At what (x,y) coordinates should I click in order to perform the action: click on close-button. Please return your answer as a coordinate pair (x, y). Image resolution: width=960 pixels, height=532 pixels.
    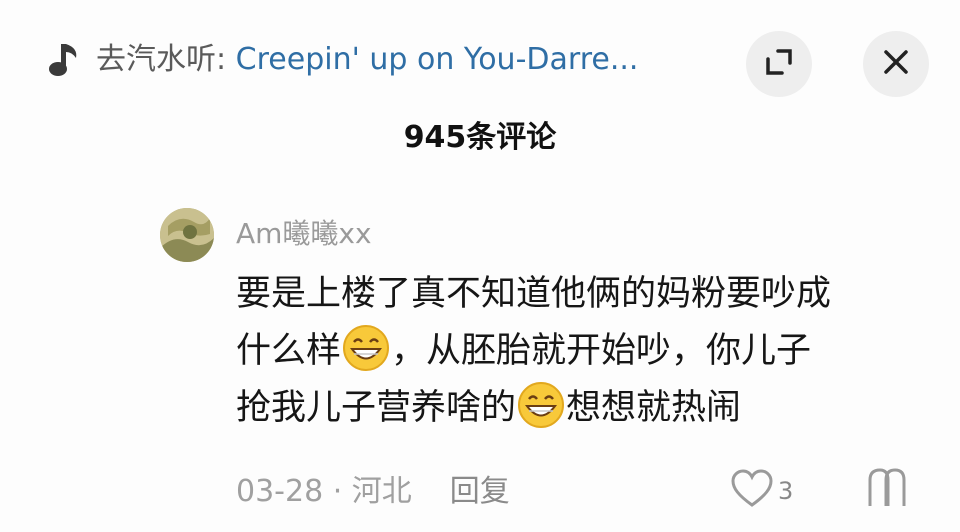
    Looking at the image, I should click on (896, 64).